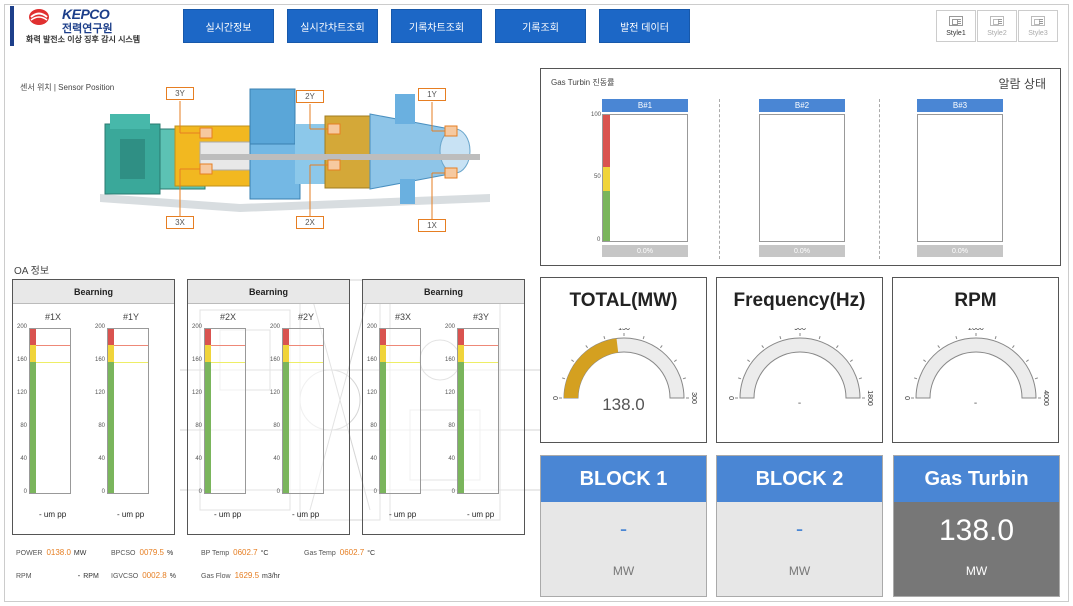  What do you see at coordinates (956, 26) in the screenshot?
I see `style1-button: Style1` at bounding box center [956, 26].